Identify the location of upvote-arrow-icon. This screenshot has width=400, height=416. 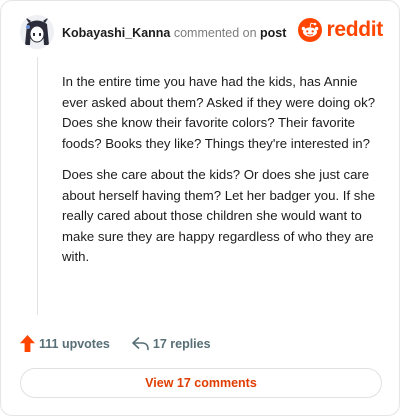
(27, 343).